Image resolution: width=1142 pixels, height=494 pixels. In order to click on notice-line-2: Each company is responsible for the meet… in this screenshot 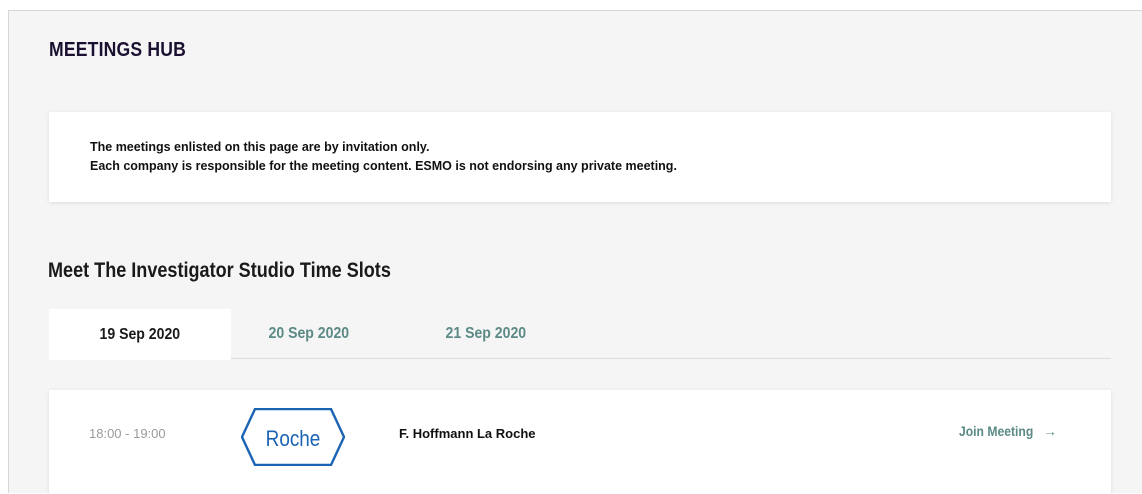, I will do `click(383, 166)`.